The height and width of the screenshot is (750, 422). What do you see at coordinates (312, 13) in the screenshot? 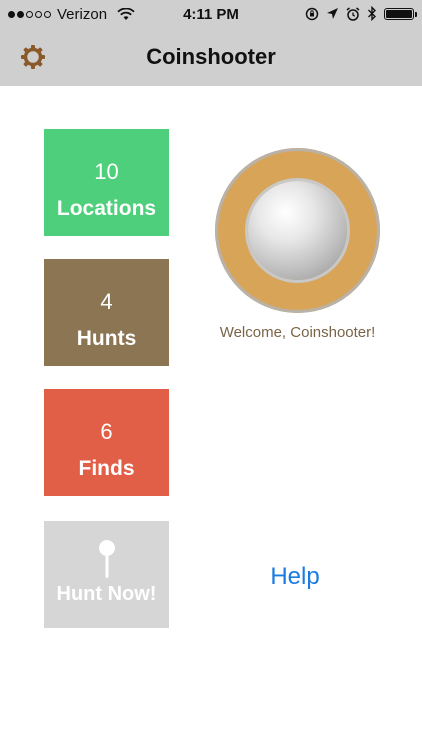
I see `lock-rotation-icon` at bounding box center [312, 13].